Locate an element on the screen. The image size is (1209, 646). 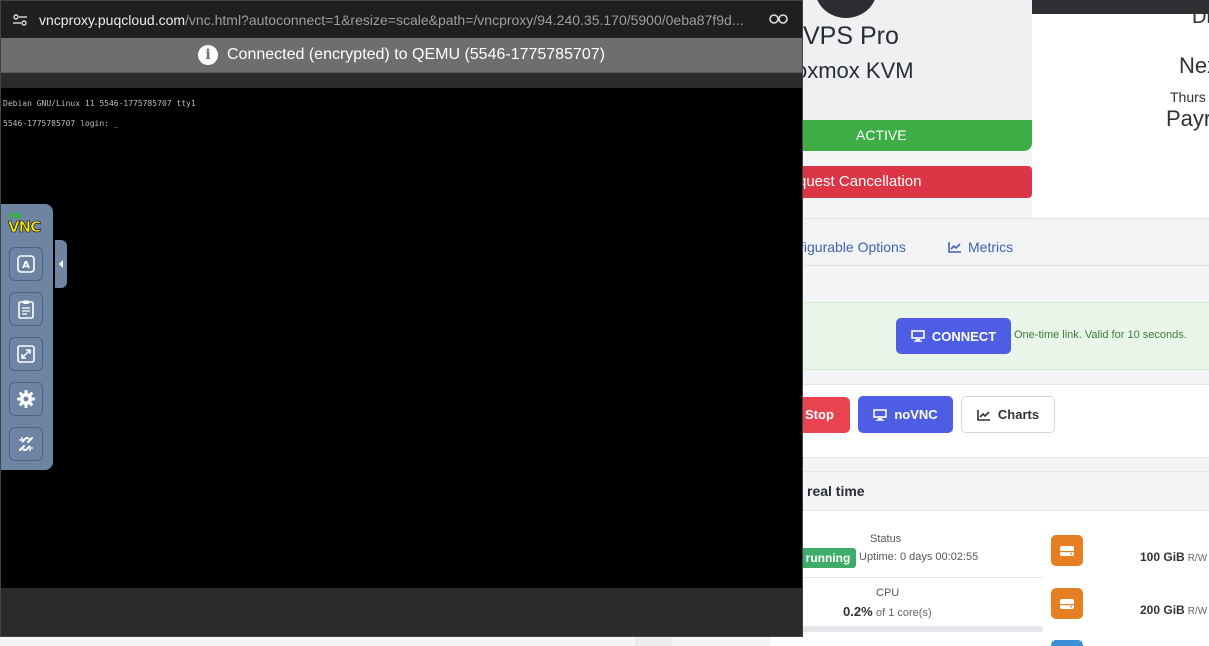
keyboard-key-icon: A is located at coordinates (26, 264).